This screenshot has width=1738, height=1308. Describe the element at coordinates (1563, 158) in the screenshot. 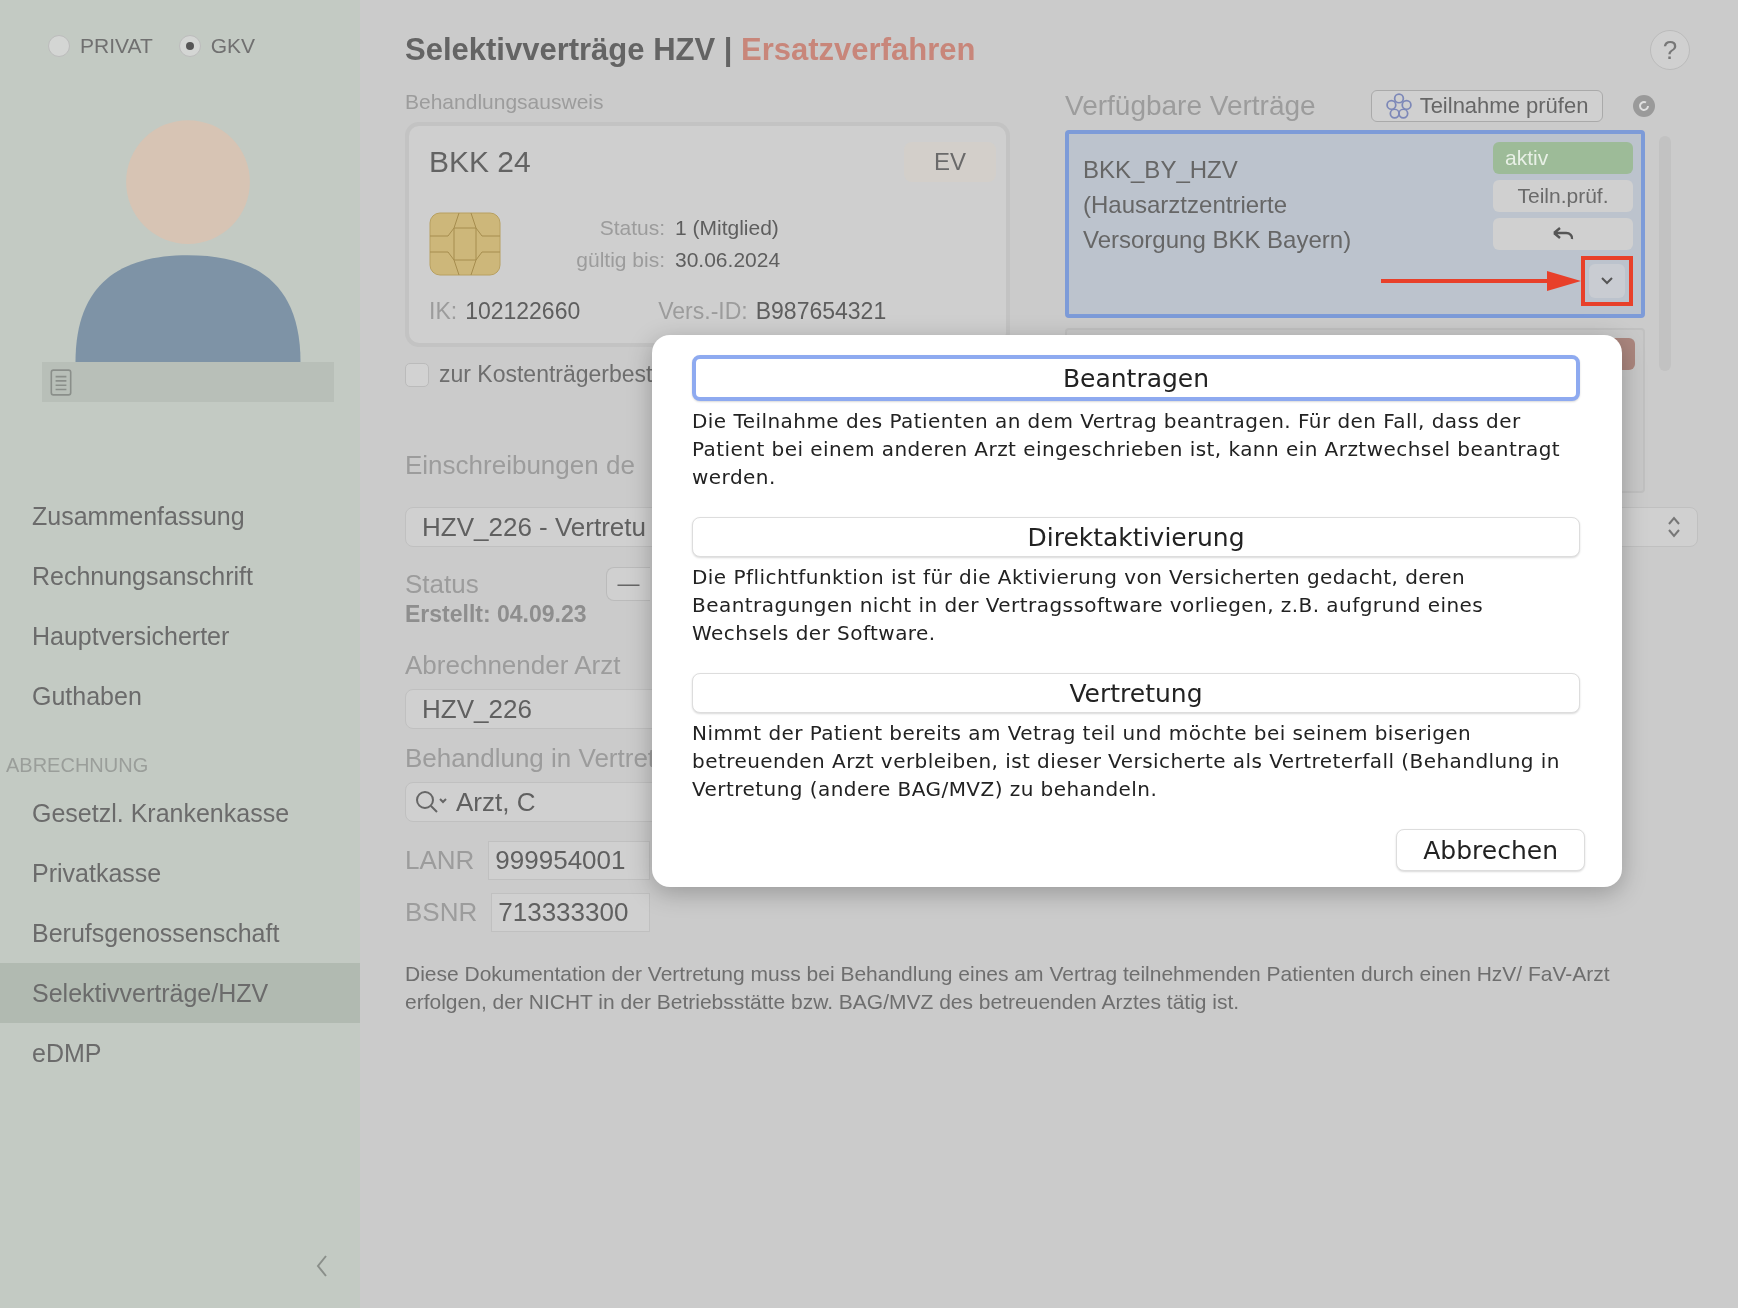

I see `status-badge: aktiv` at that location.